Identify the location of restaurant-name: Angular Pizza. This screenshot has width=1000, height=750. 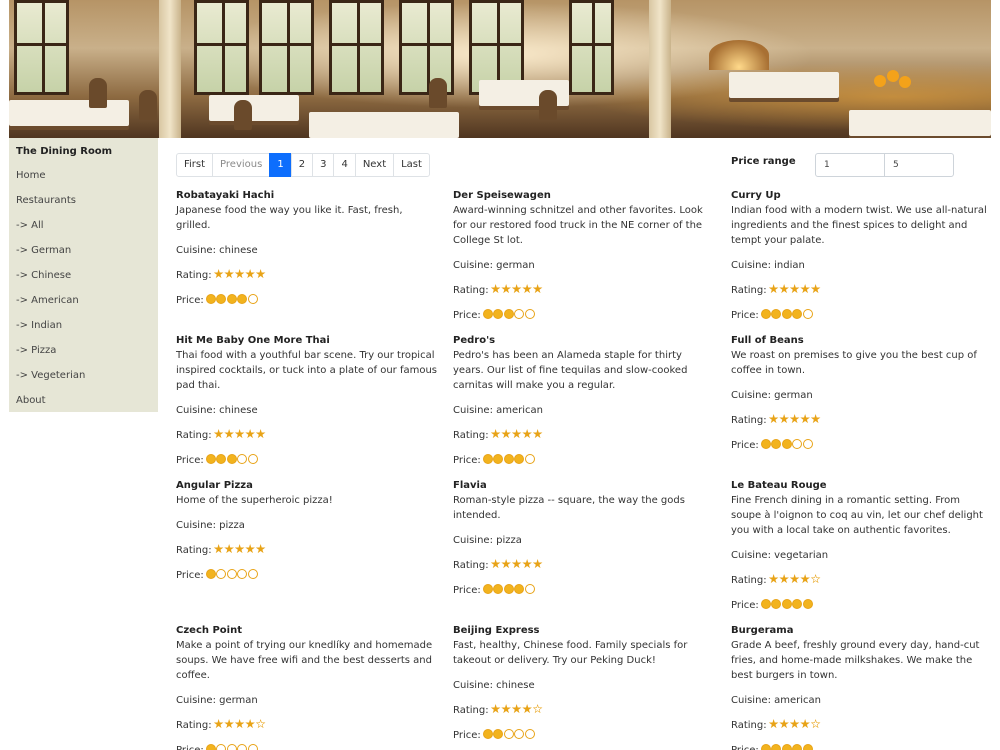
(307, 485).